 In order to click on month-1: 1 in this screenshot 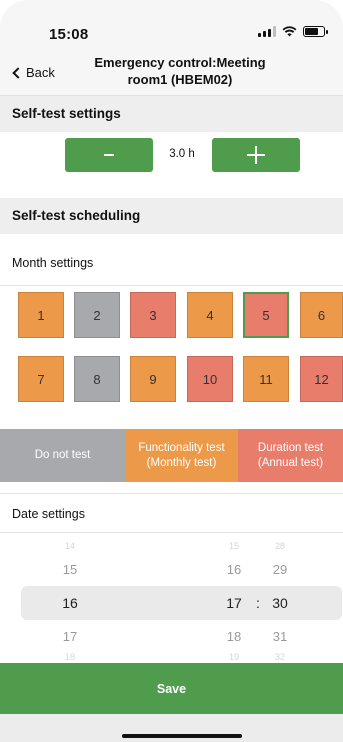, I will do `click(41, 315)`.